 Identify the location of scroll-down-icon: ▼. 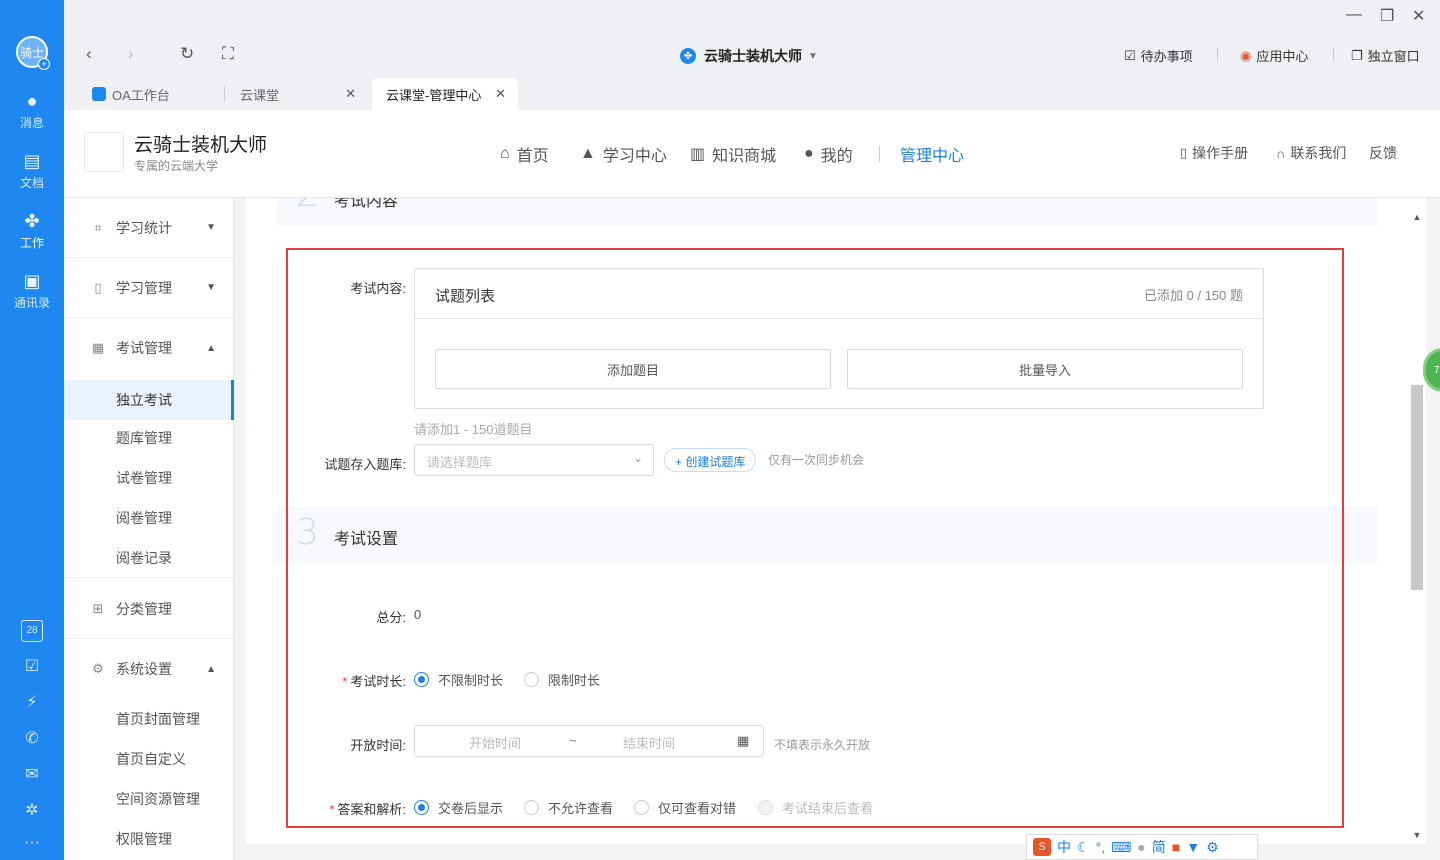
(1417, 835).